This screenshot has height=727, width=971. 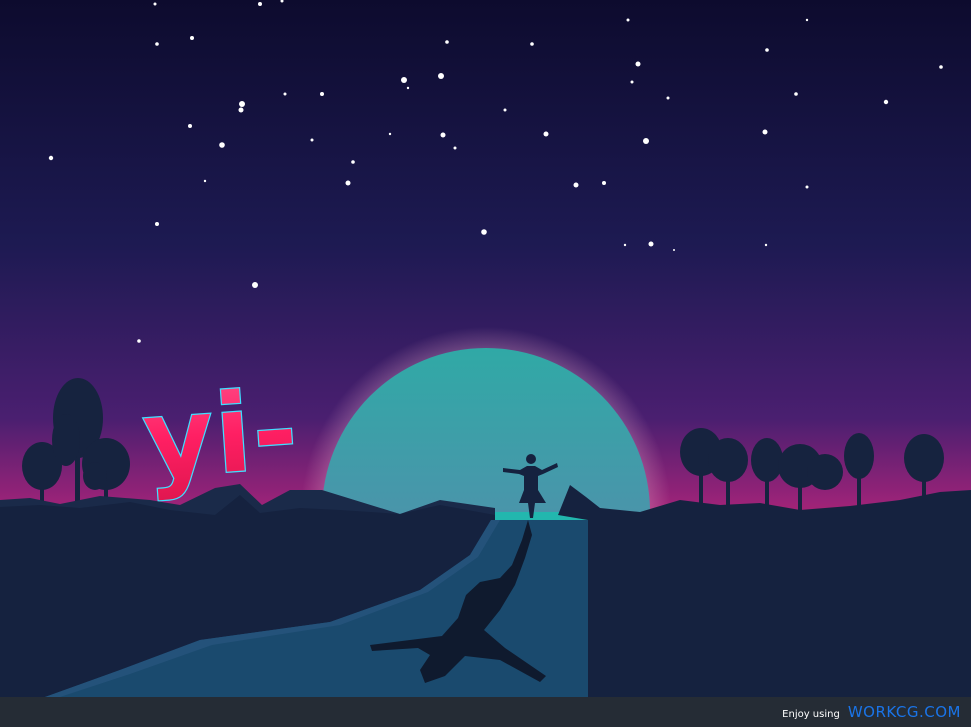 I want to click on footer-bar: Enjoy using WORKCG.COM, so click(x=485, y=712).